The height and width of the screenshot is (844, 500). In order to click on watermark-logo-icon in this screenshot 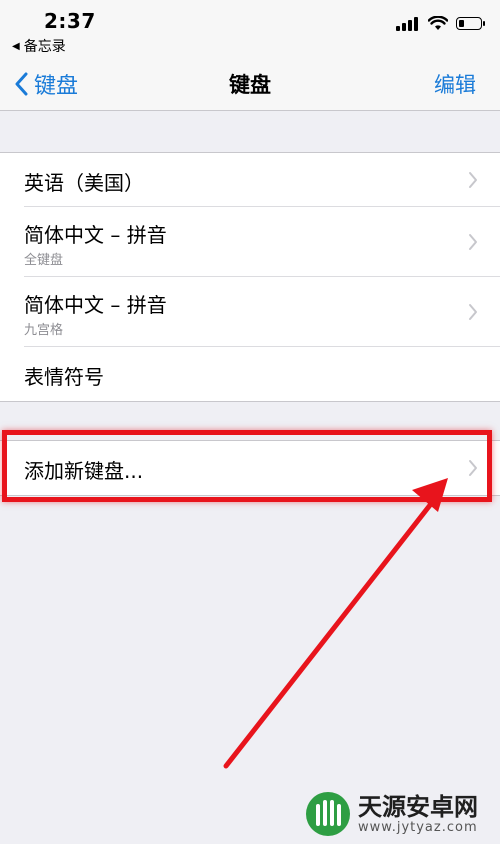, I will do `click(328, 814)`.